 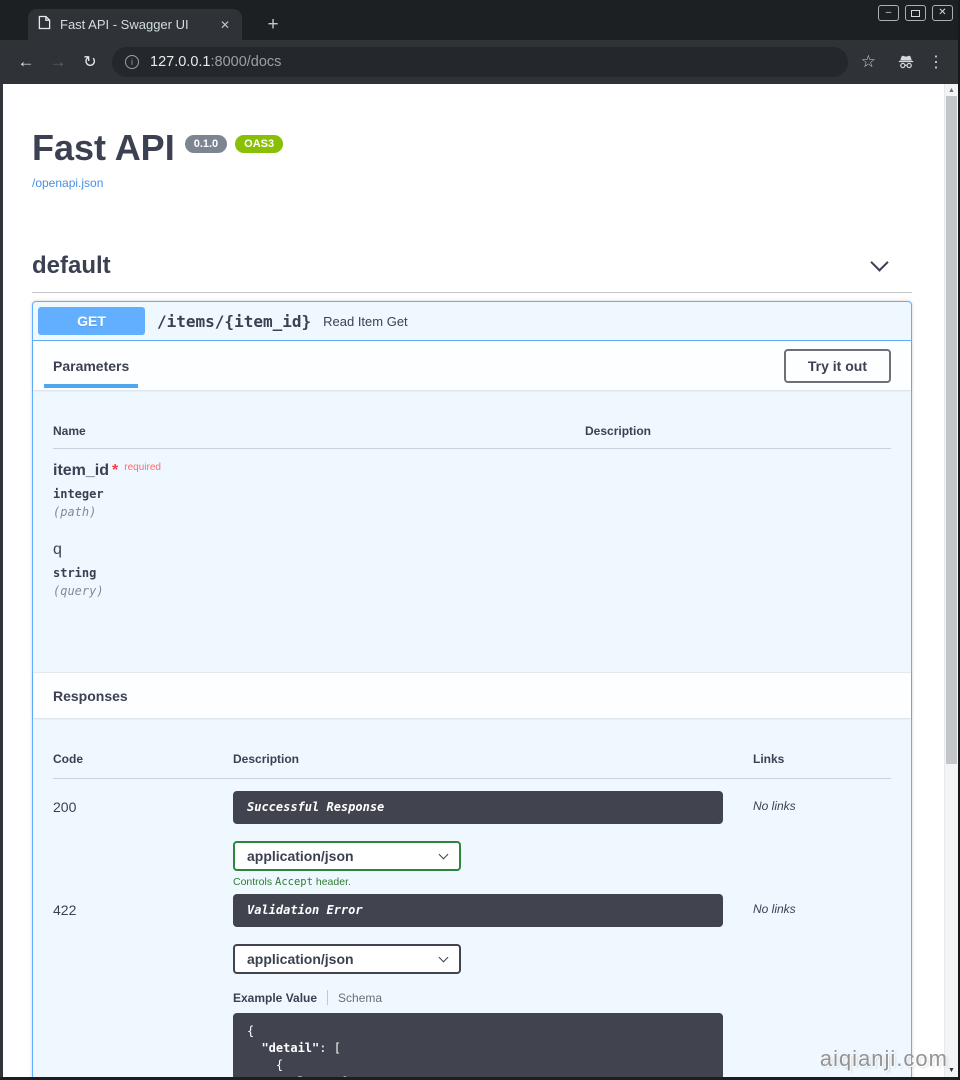 I want to click on parameter-name: q, so click(x=57, y=549).